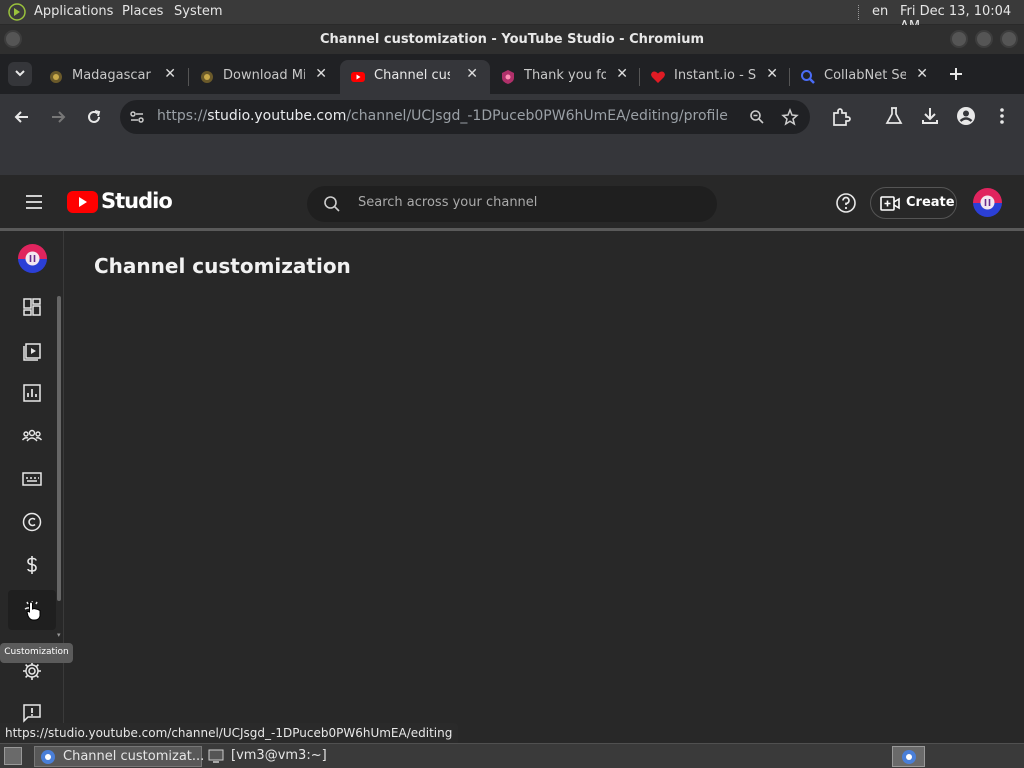 Image resolution: width=1024 pixels, height=768 pixels. I want to click on sidebar-item-subtitles, so click(32, 479).